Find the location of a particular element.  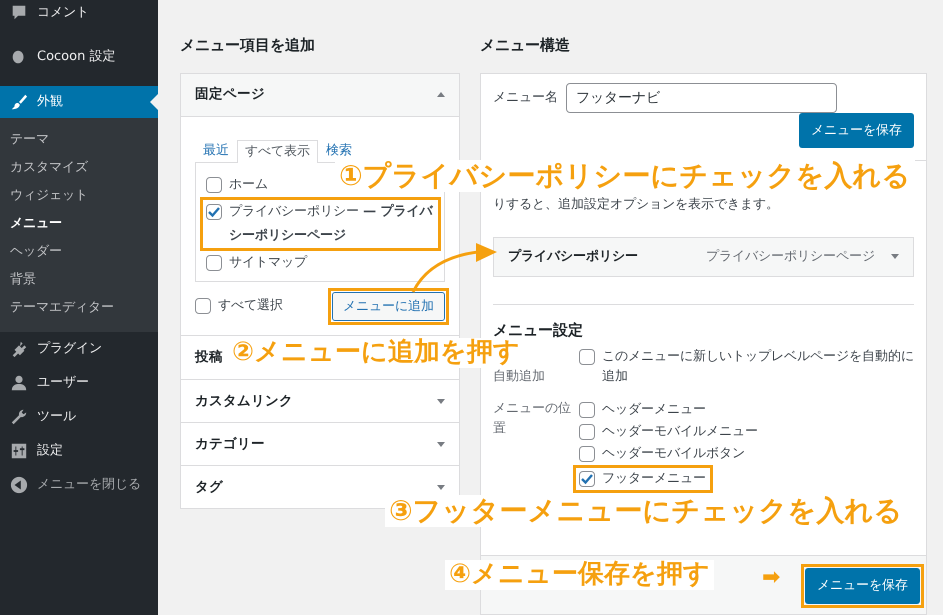

submenu-item: ウィジェット is located at coordinates (79, 196).